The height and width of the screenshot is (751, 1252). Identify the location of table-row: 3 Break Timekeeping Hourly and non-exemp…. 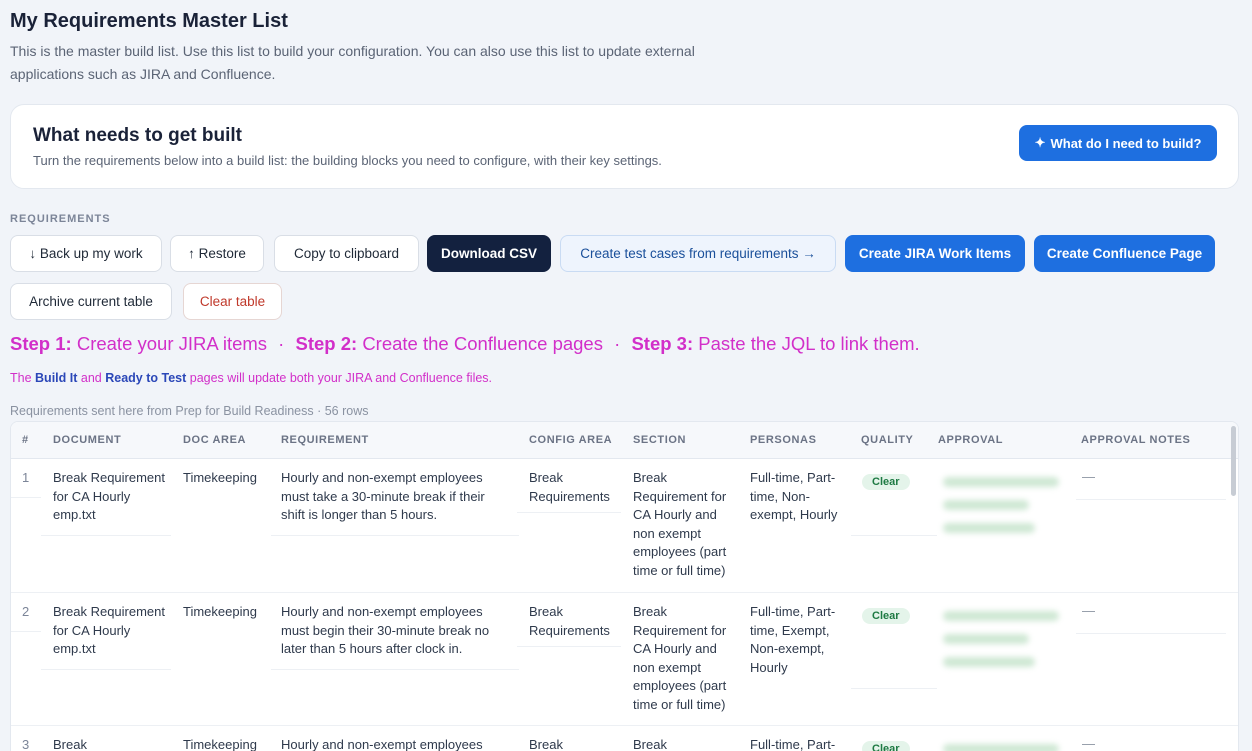
(624, 738).